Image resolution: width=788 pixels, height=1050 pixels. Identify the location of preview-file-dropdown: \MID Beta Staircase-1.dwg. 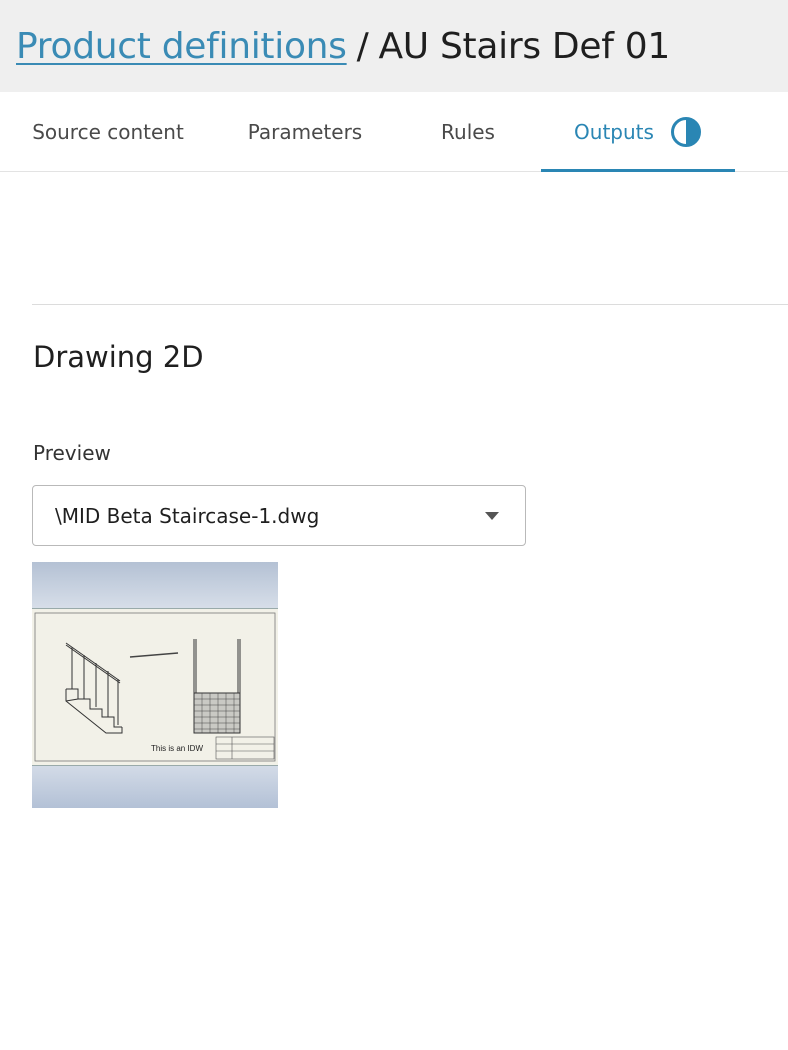
(279, 515).